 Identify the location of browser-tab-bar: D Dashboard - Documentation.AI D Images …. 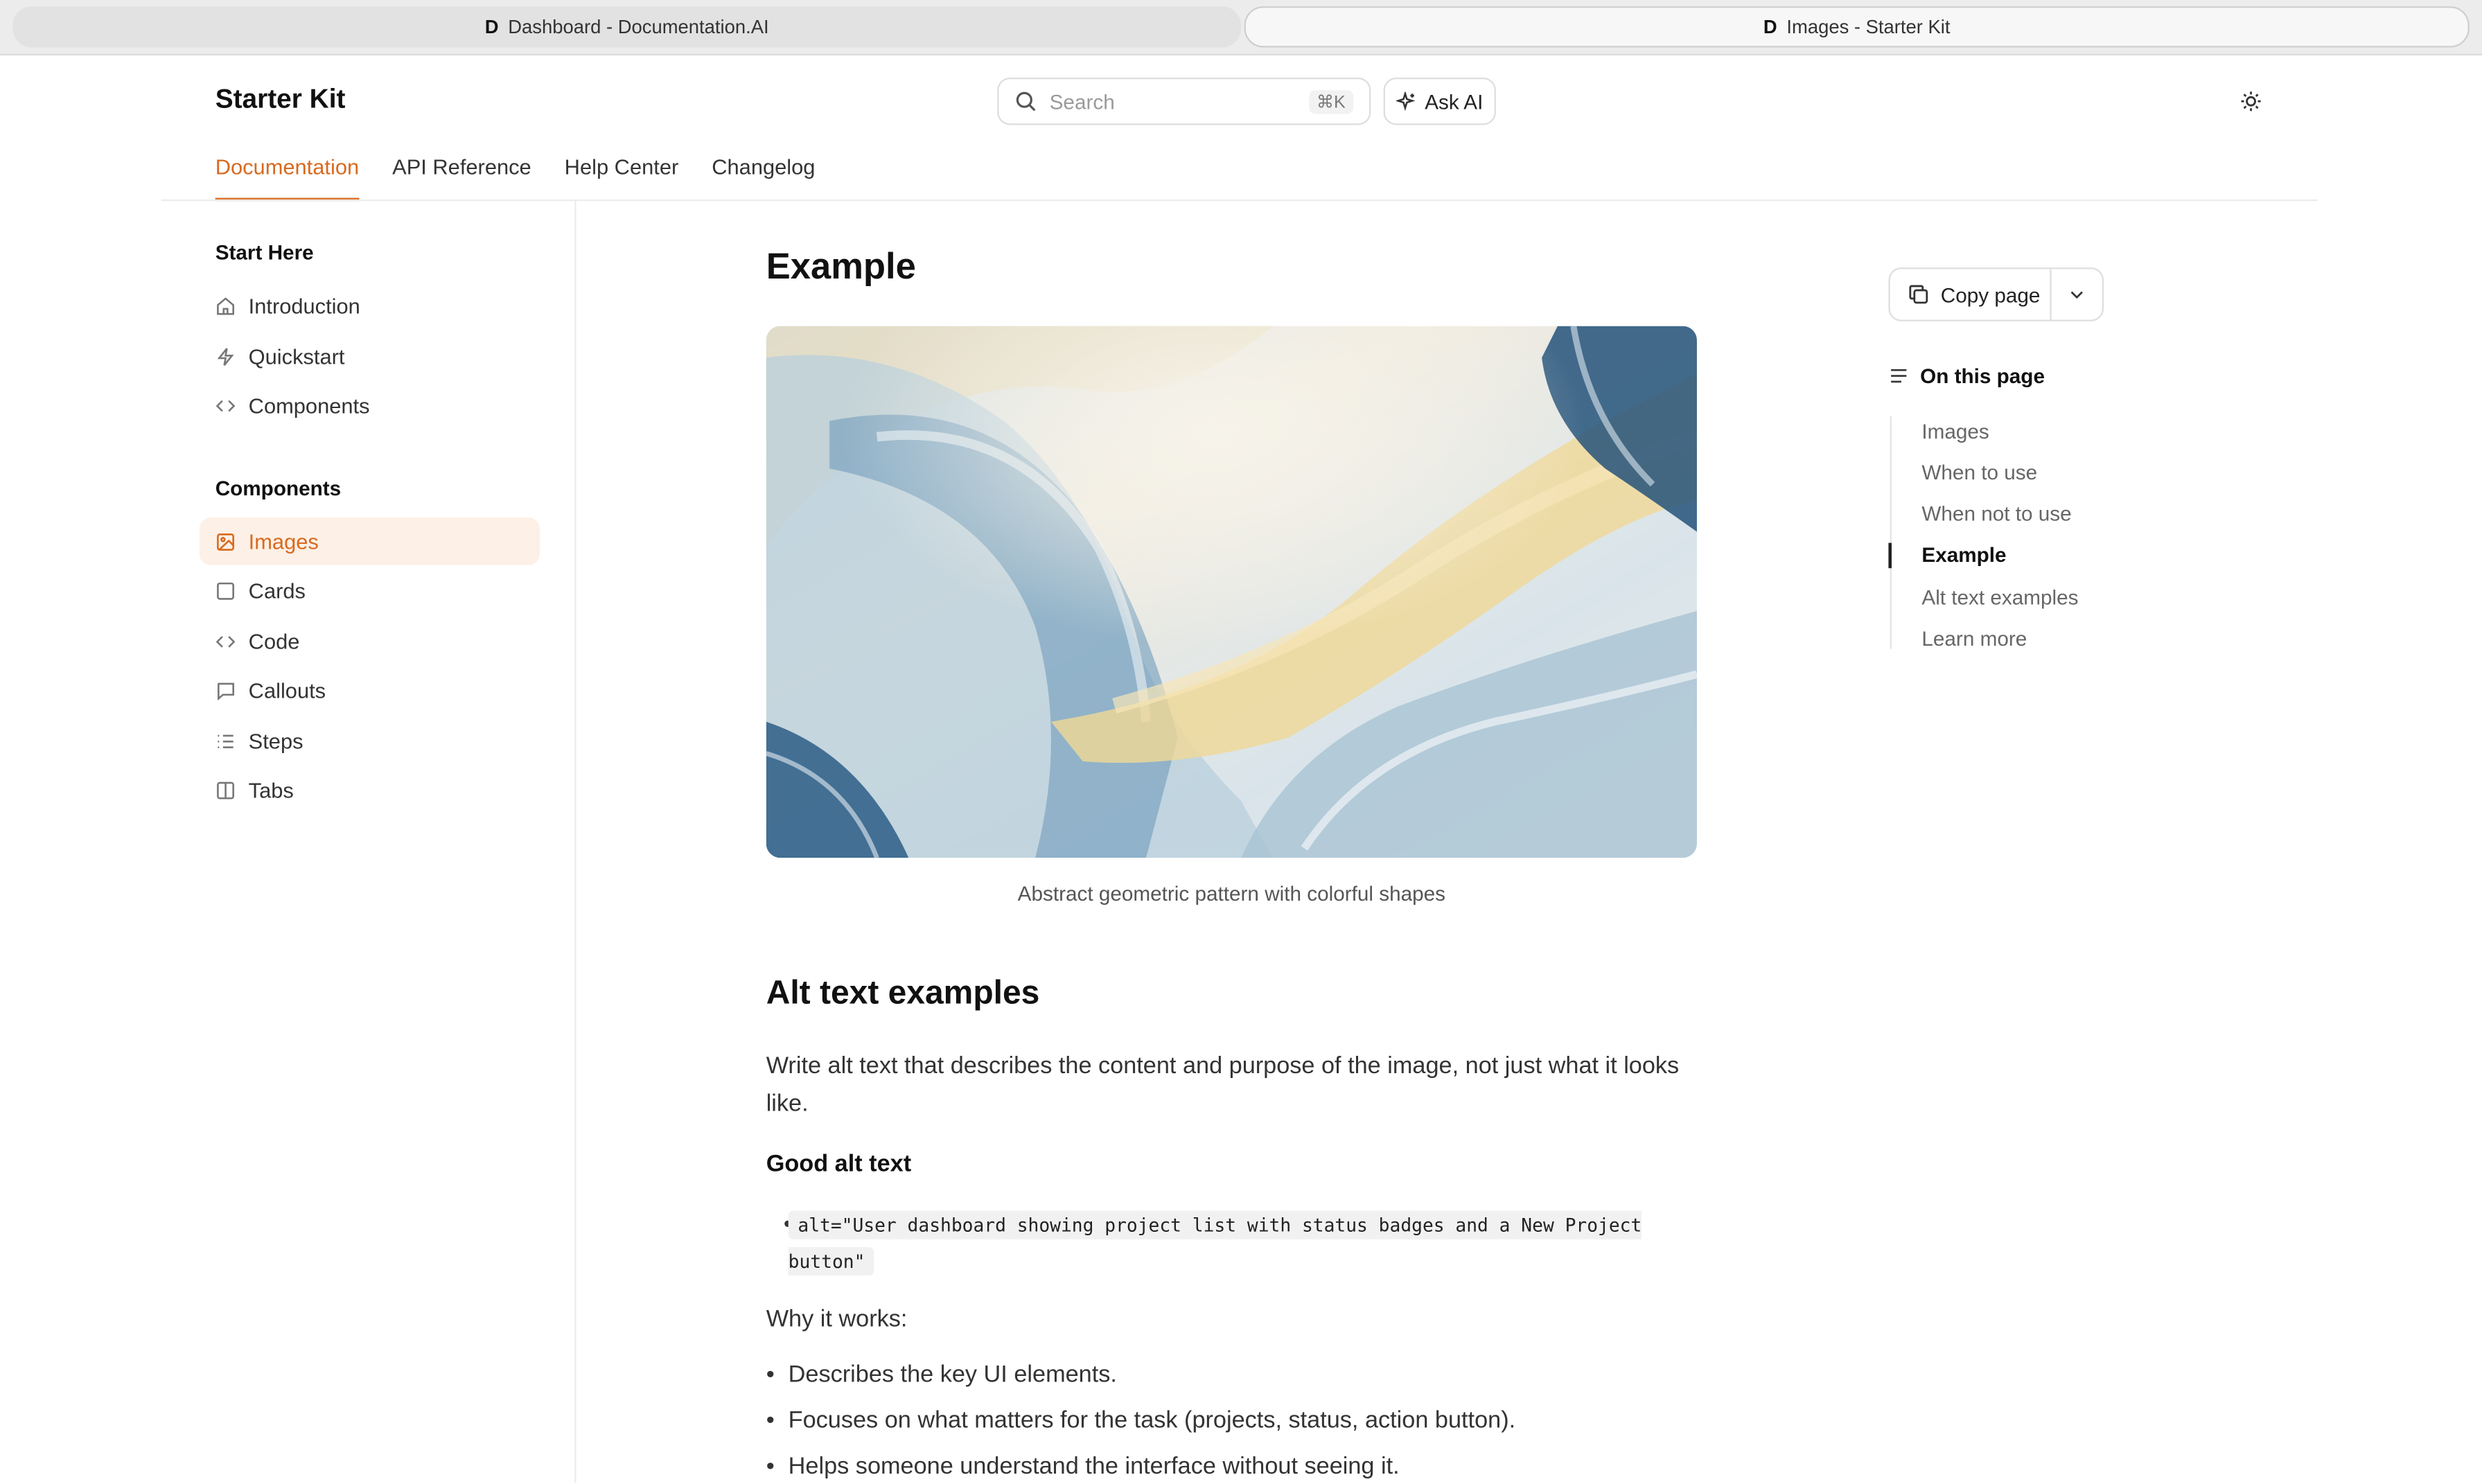
(1241, 27).